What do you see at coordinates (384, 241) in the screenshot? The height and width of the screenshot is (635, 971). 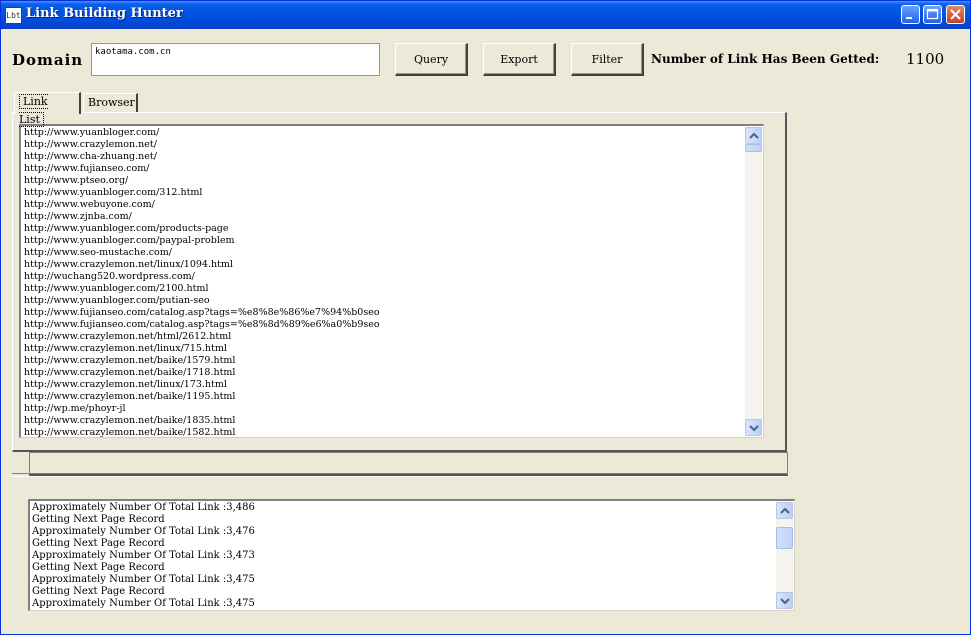 I see `link-list-item: http://www.yuanbloger.com/paypal-problem` at bounding box center [384, 241].